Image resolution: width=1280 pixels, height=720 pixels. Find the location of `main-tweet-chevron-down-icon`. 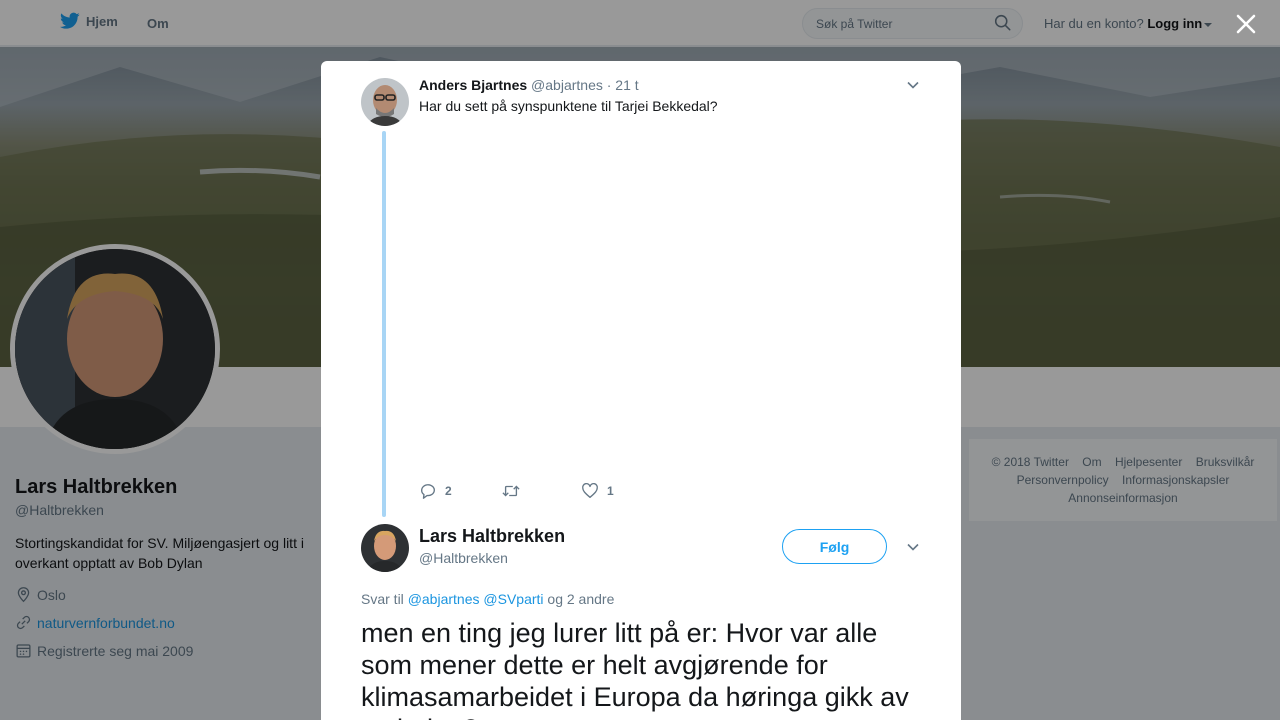

main-tweet-chevron-down-icon is located at coordinates (913, 547).